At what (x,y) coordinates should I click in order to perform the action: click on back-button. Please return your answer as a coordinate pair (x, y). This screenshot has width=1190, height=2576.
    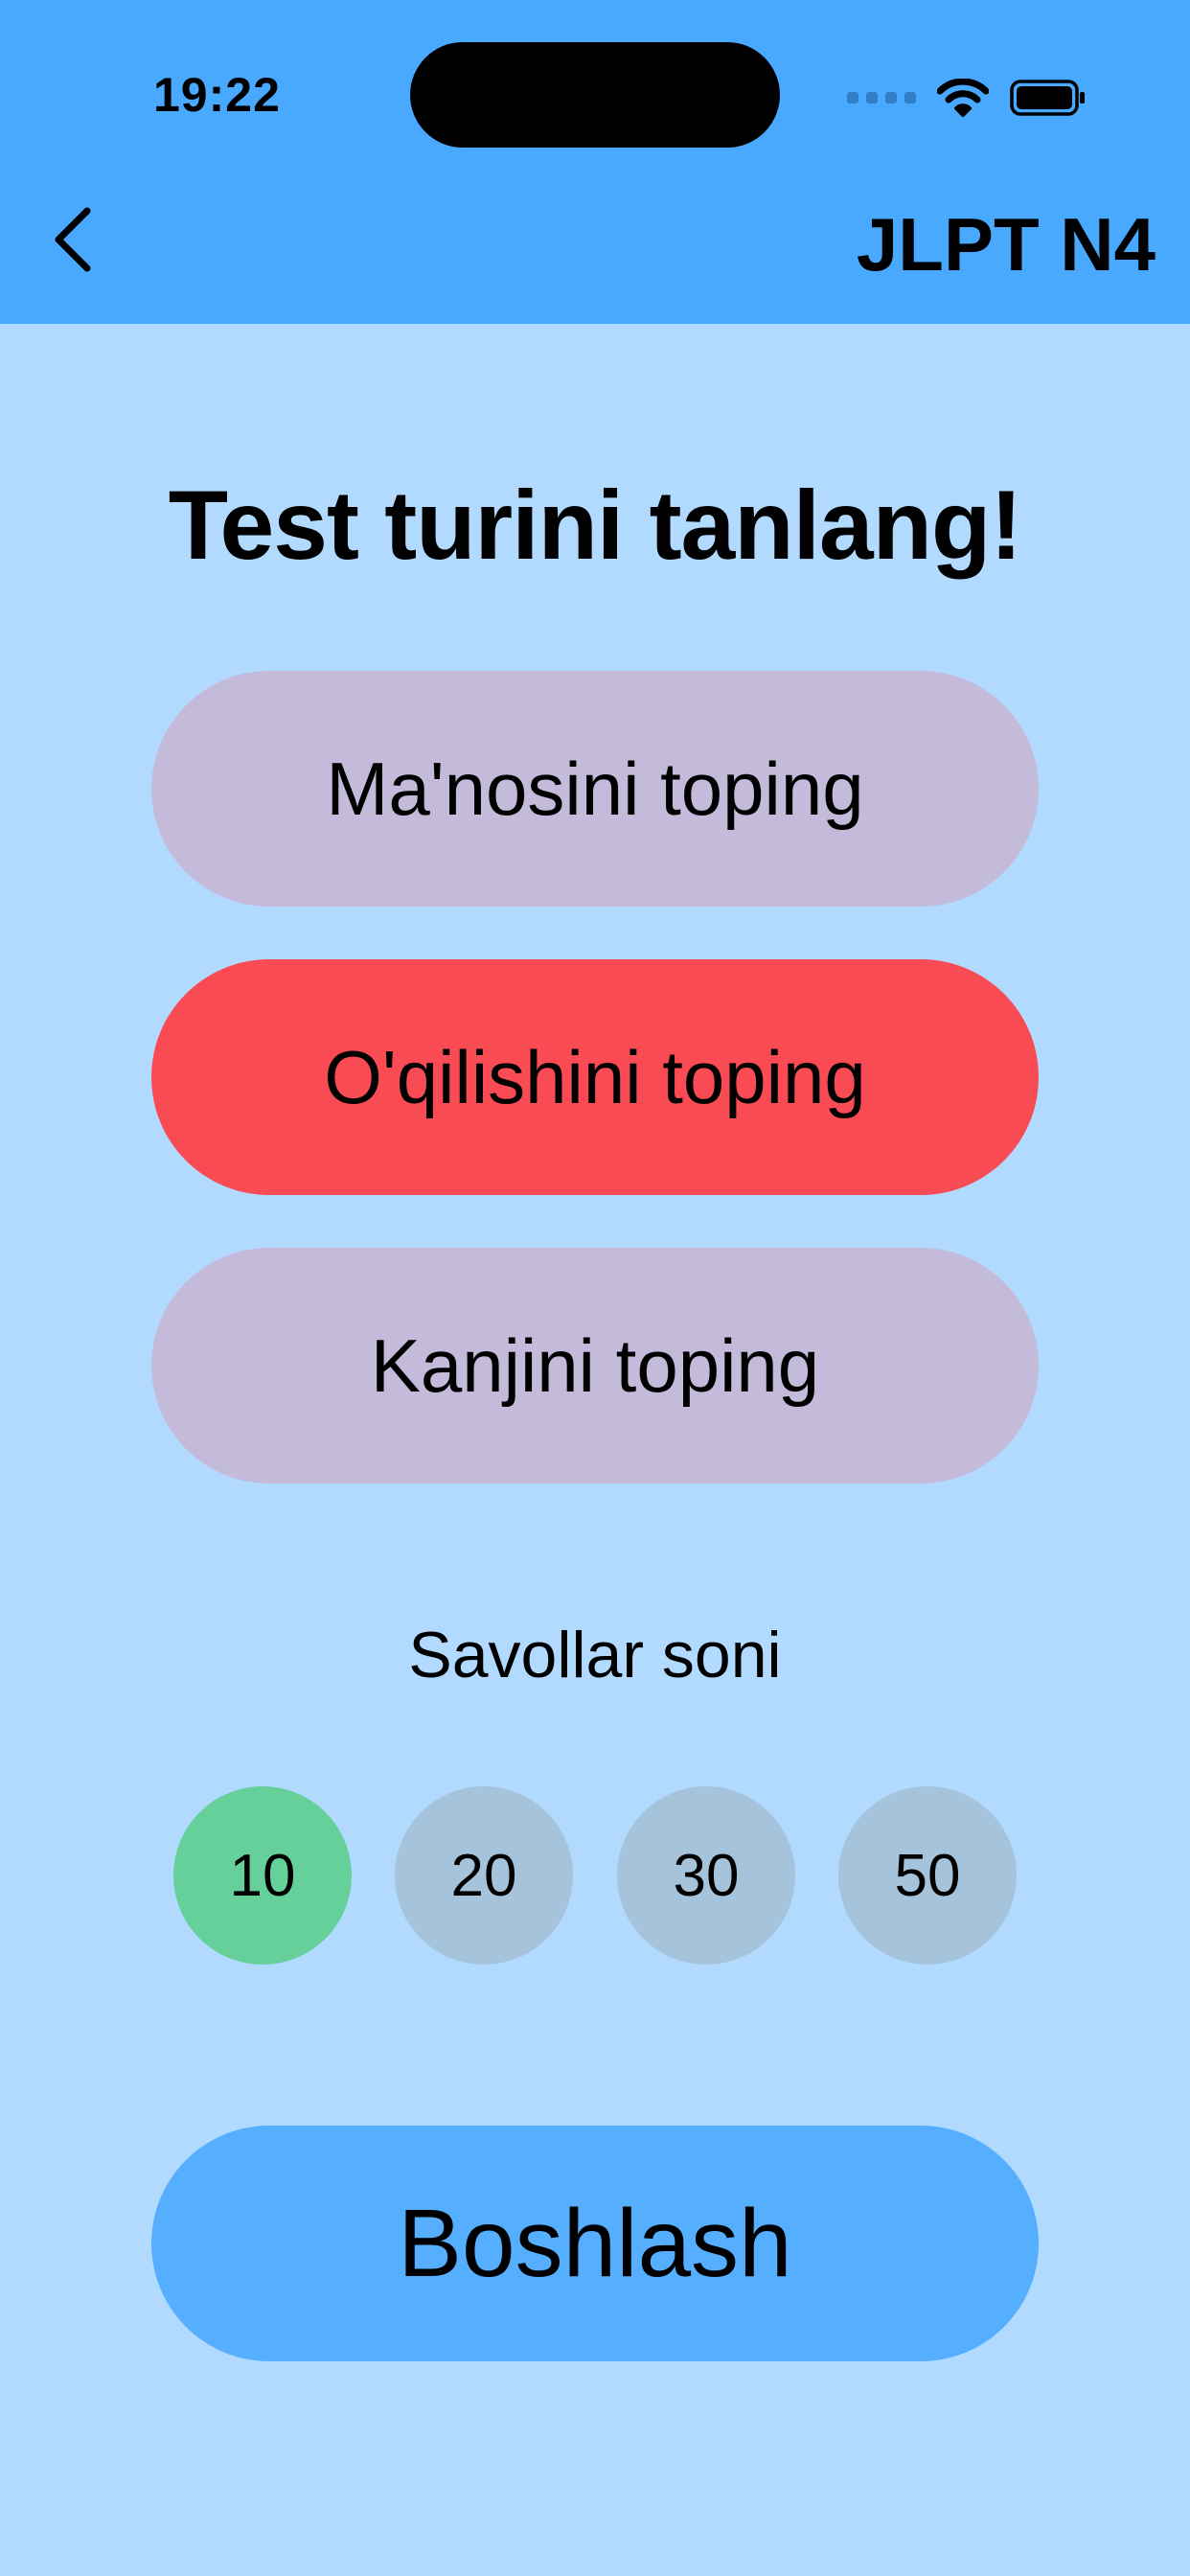
    Looking at the image, I should click on (72, 239).